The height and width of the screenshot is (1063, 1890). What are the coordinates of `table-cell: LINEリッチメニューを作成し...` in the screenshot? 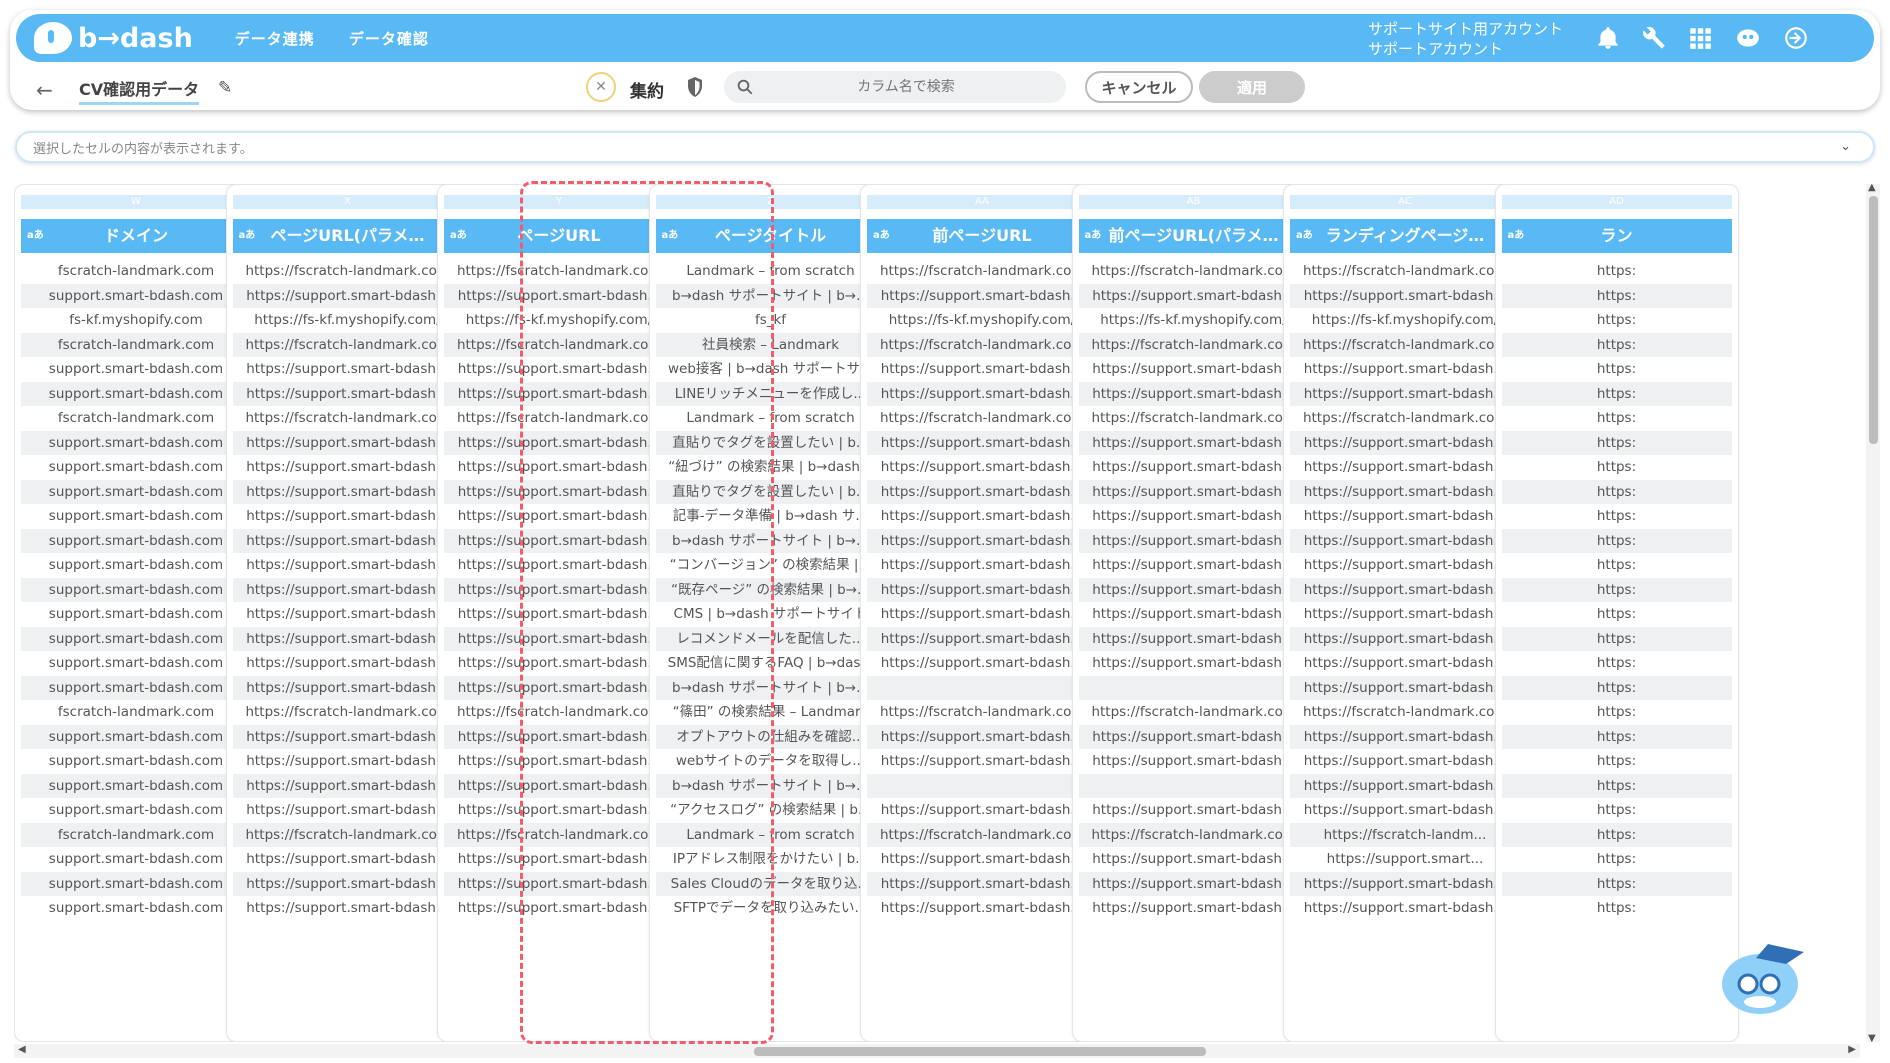 It's located at (770, 393).